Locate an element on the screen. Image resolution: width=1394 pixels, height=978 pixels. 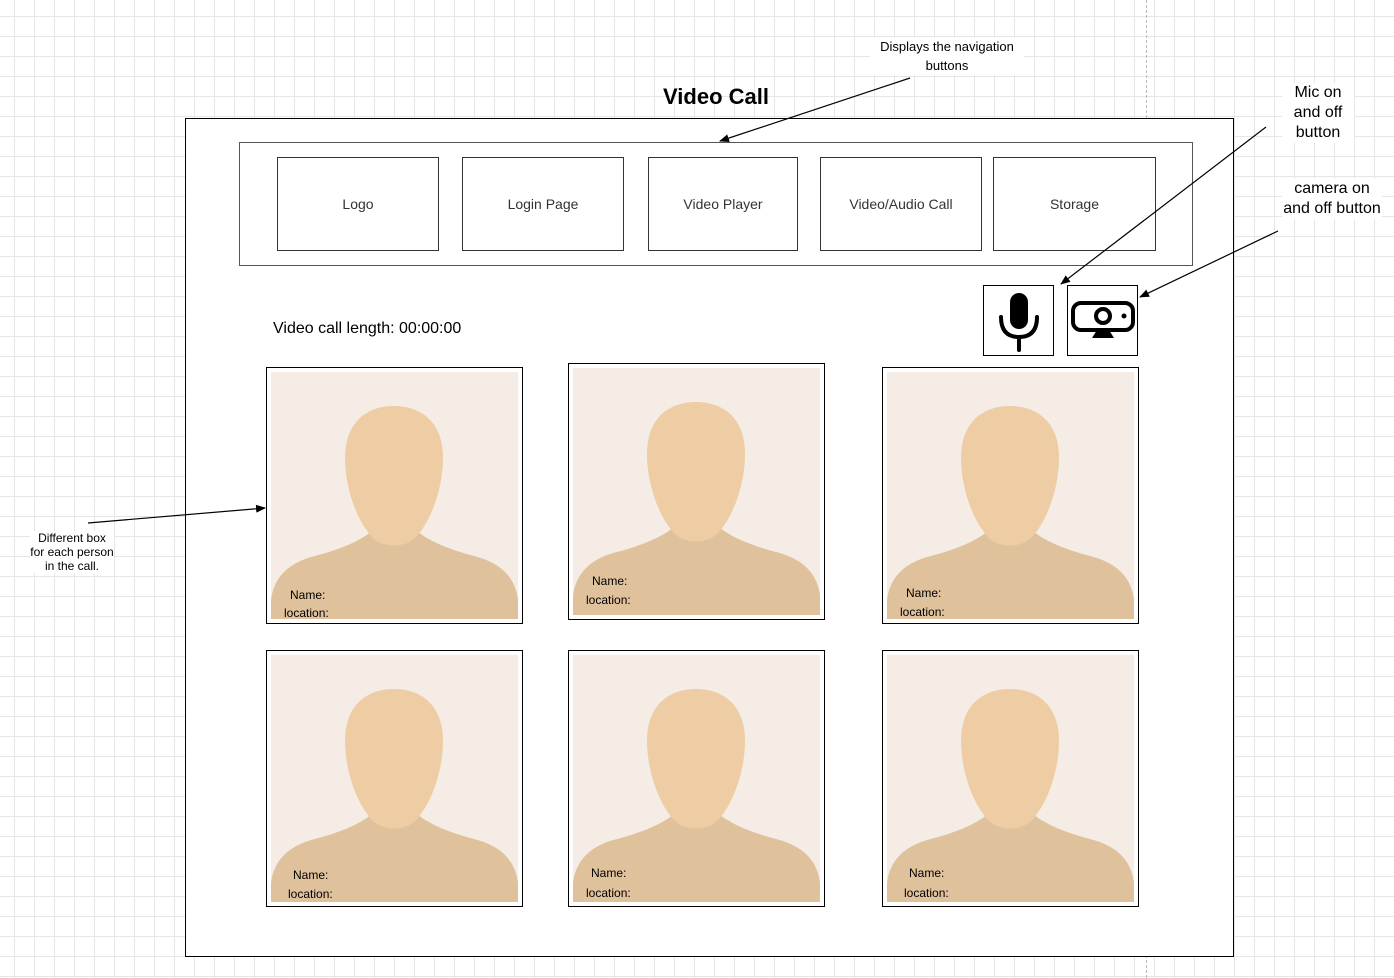
call-length-timer: Video call length: 00:00:00 is located at coordinates (367, 328).